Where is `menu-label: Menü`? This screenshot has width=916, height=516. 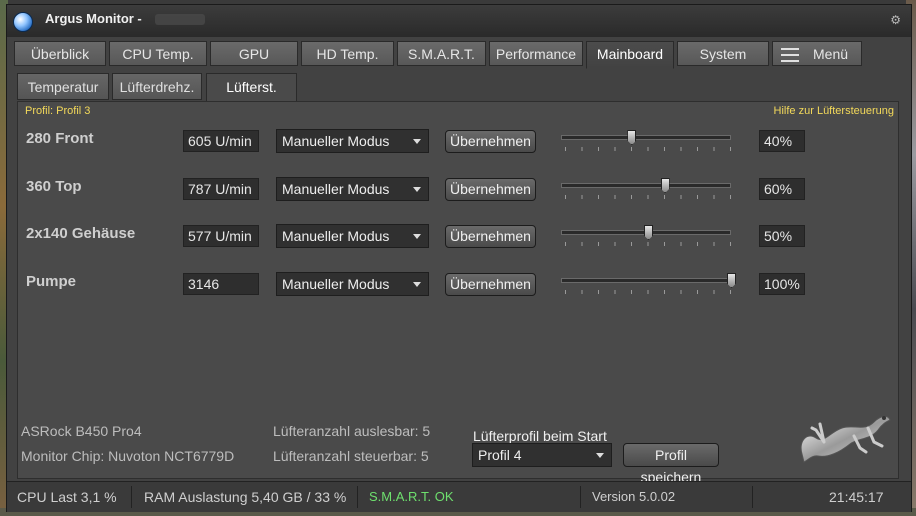
menu-label: Menü is located at coordinates (831, 54).